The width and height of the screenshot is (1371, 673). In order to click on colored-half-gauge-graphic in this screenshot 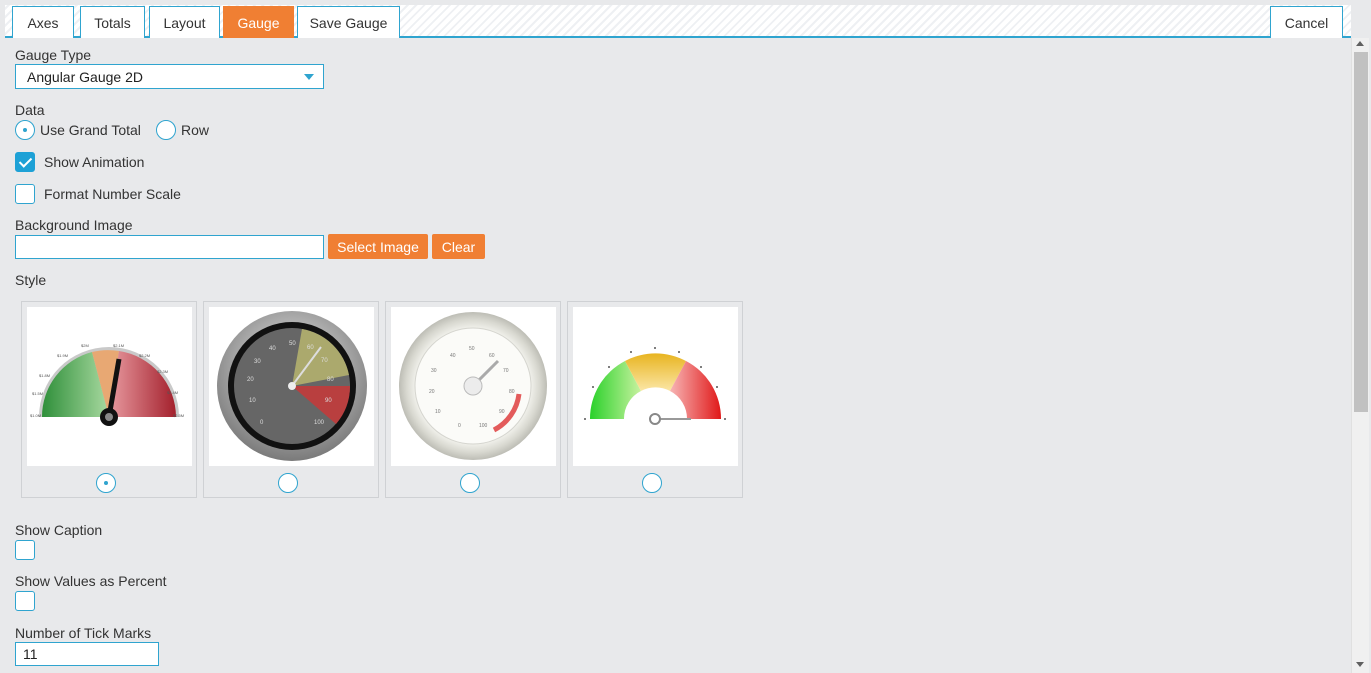, I will do `click(655, 386)`.